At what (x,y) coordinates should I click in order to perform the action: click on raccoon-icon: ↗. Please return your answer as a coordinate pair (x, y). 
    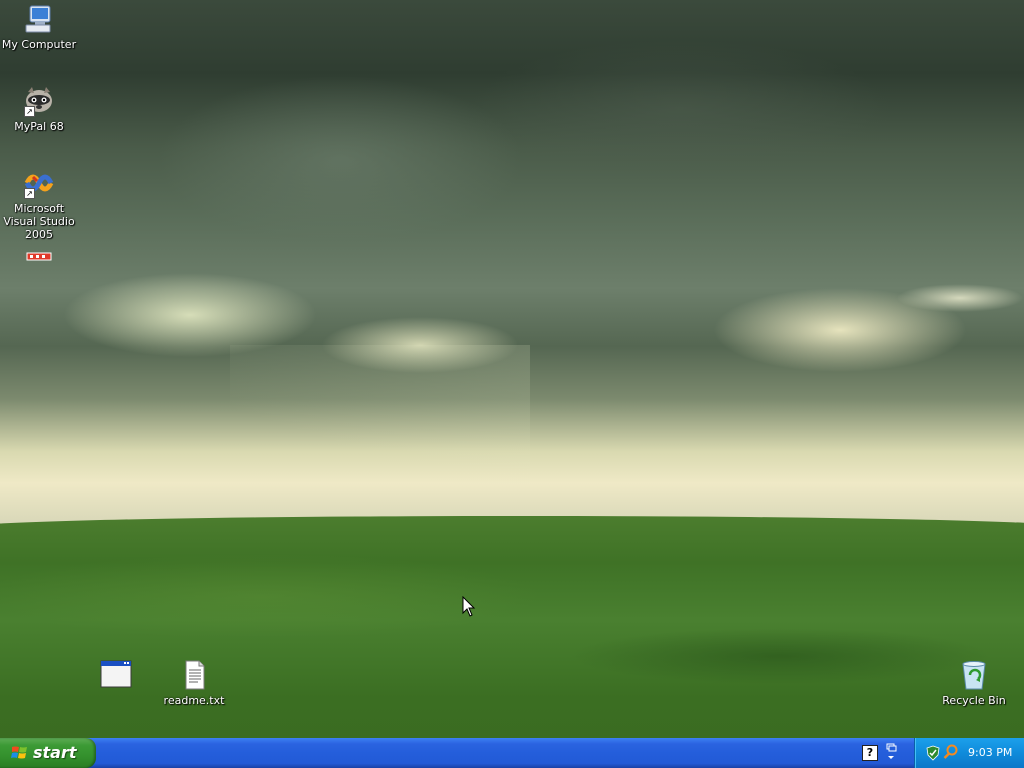
    Looking at the image, I should click on (39, 101).